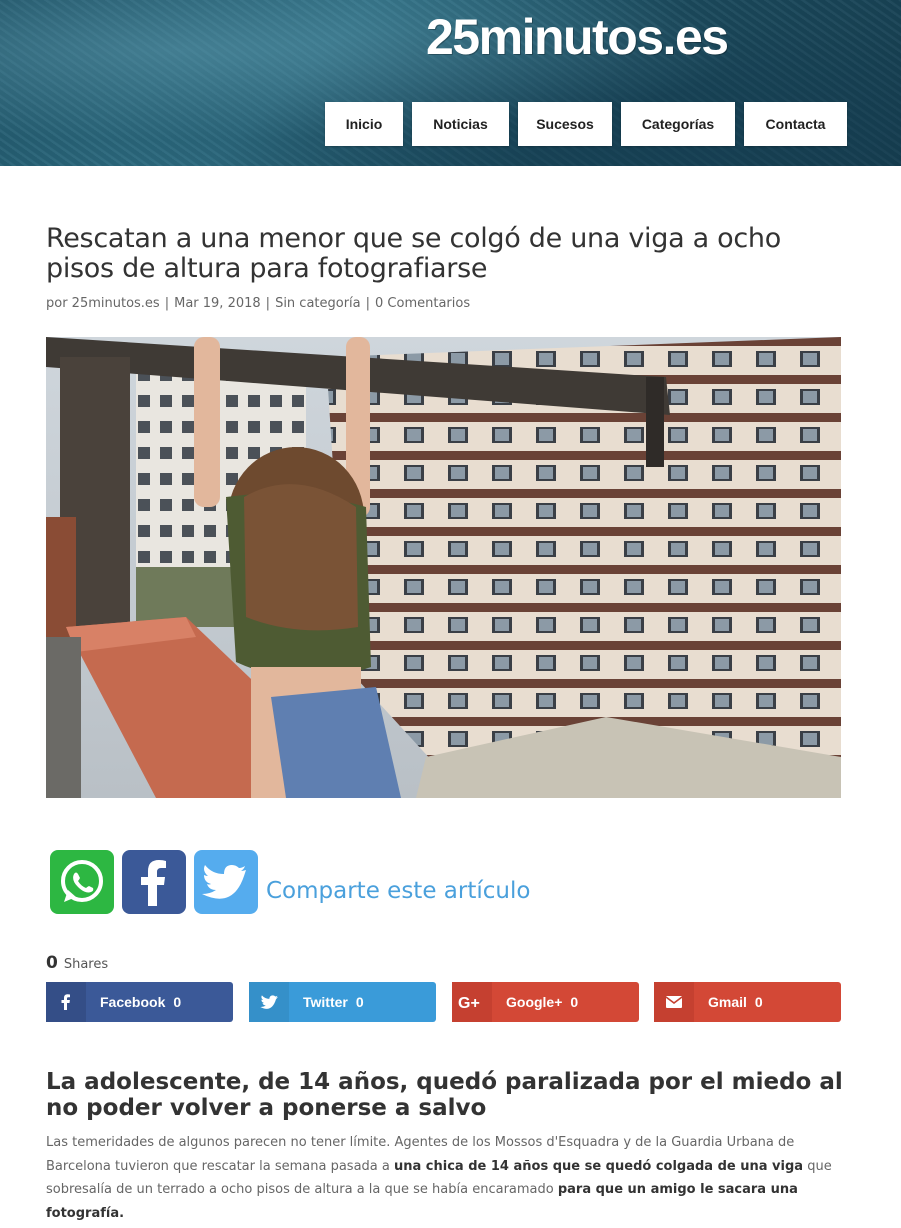 The width and height of the screenshot is (901, 1228). Describe the element at coordinates (177, 1002) in the screenshot. I see `facebook-count: 0` at that location.